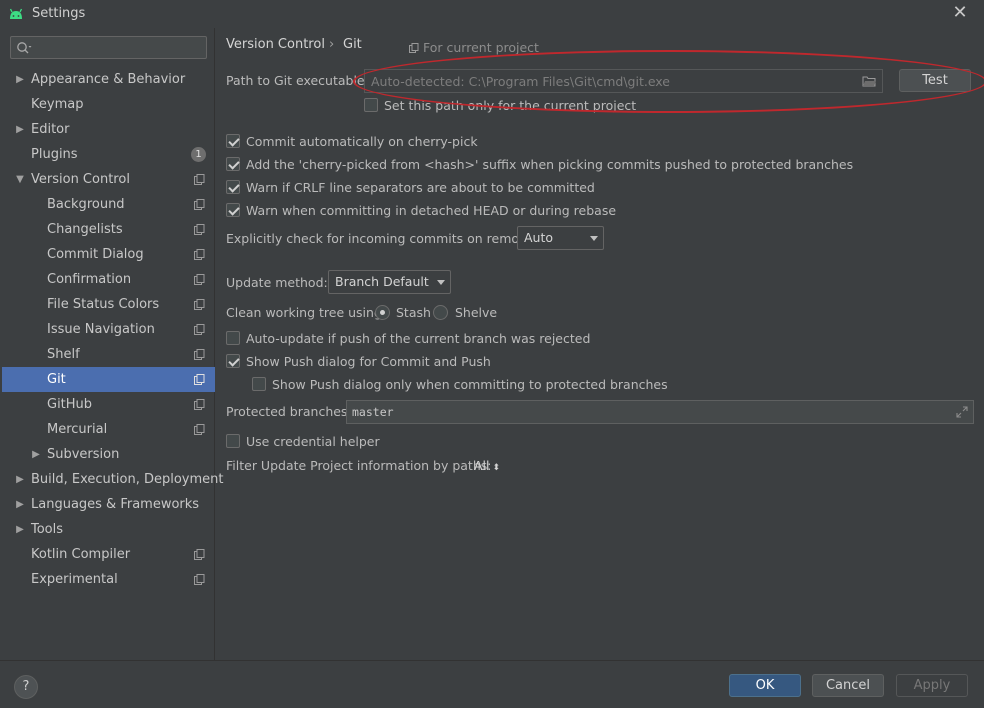 Image resolution: width=984 pixels, height=708 pixels. Describe the element at coordinates (108, 104) in the screenshot. I see `sidebar-item-keymap: Keymap` at that location.